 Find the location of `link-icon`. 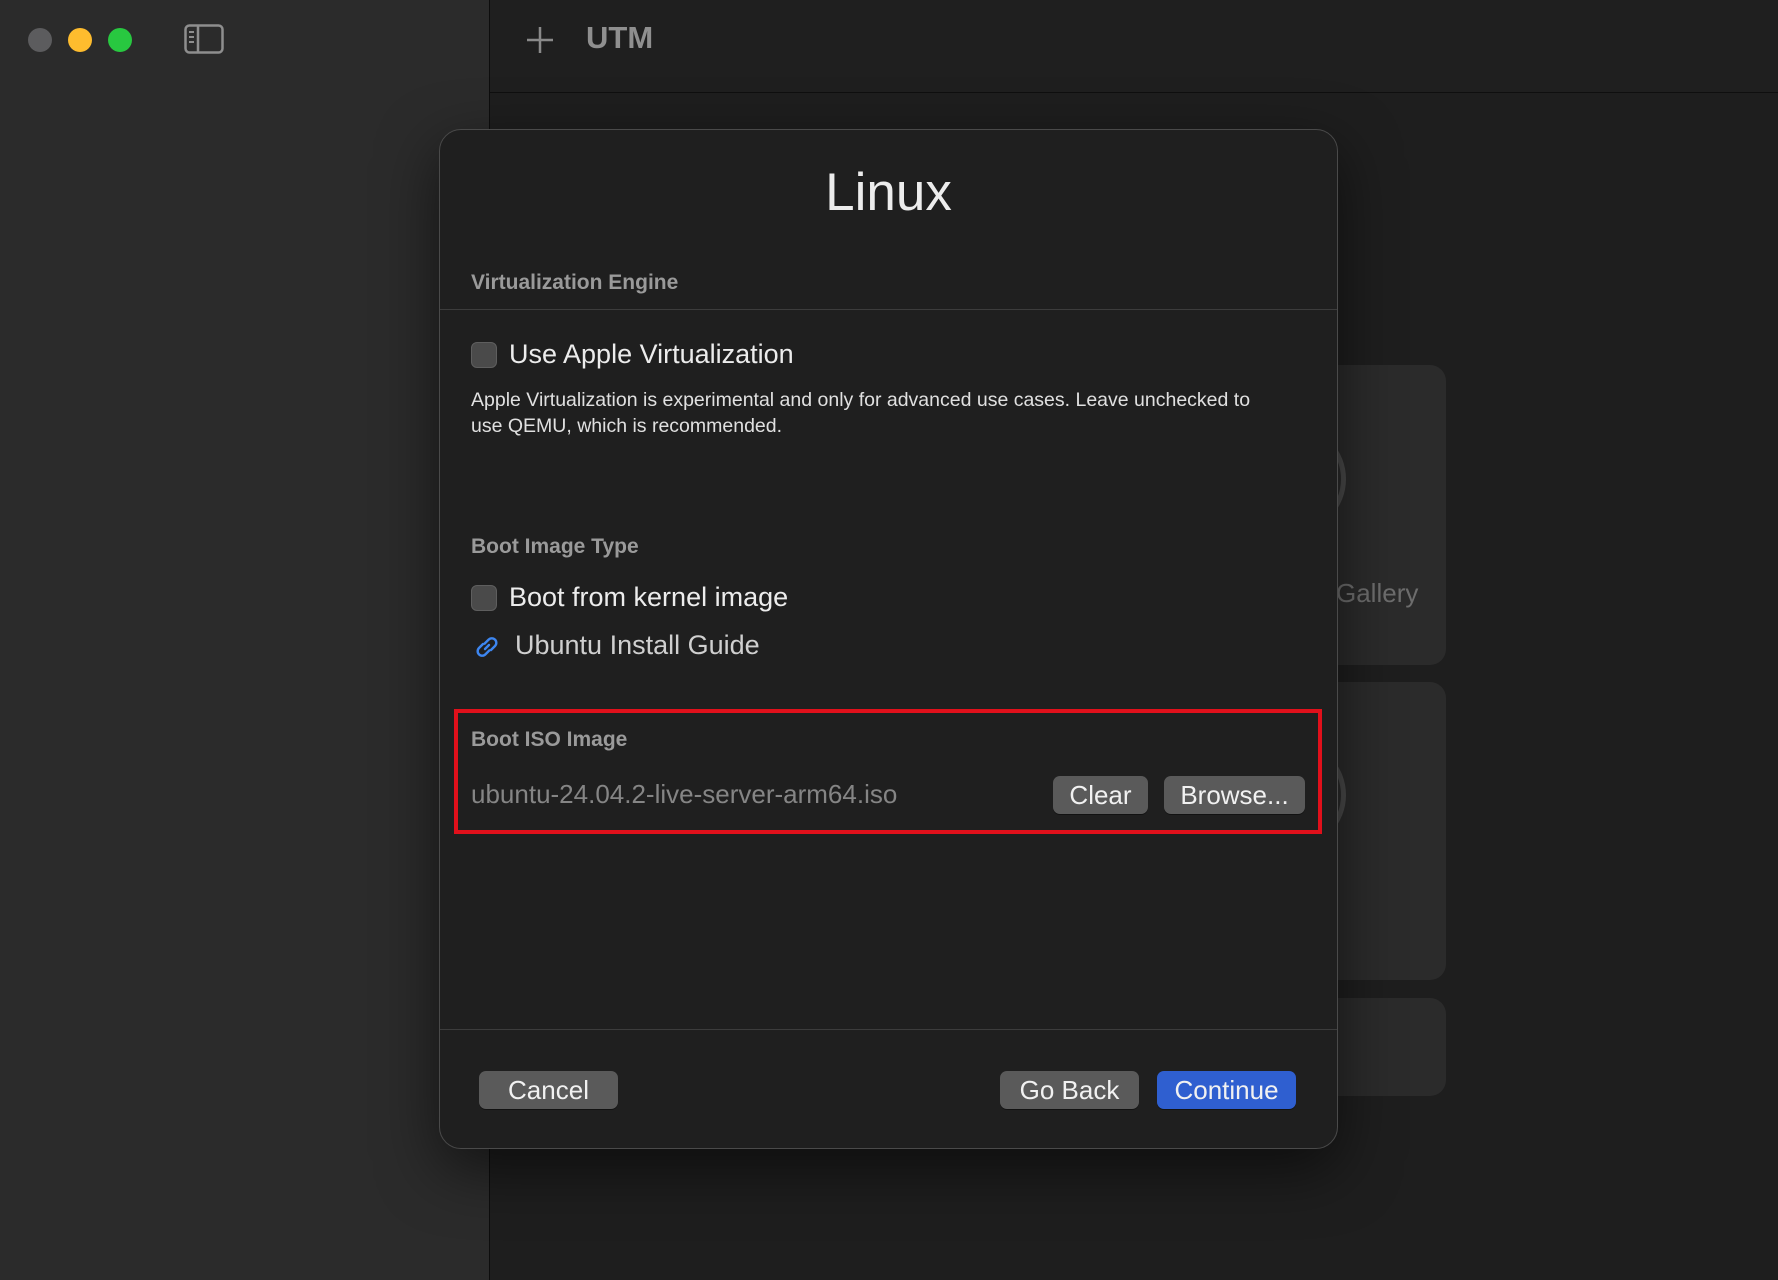

link-icon is located at coordinates (487, 647).